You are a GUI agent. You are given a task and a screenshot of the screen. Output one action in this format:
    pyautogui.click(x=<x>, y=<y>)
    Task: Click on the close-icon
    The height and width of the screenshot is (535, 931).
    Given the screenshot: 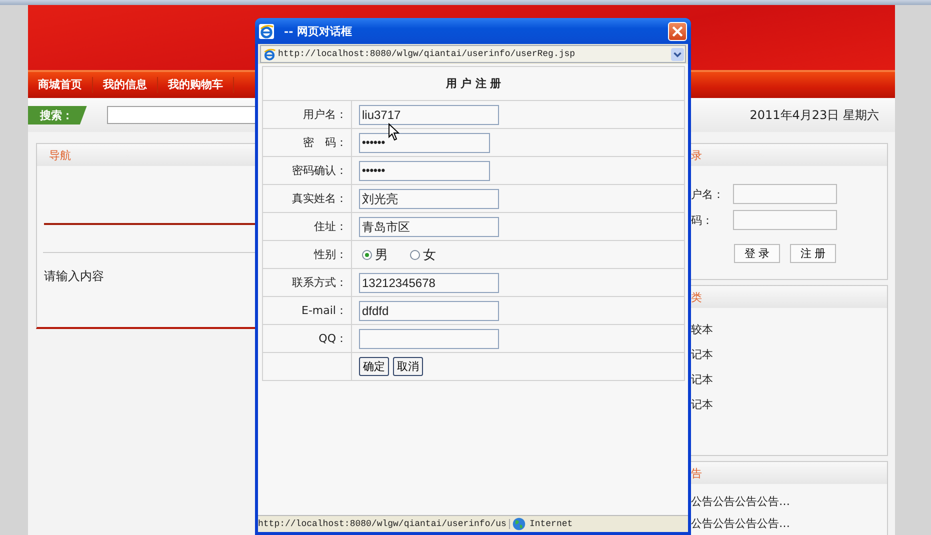 What is the action you would take?
    pyautogui.click(x=677, y=31)
    